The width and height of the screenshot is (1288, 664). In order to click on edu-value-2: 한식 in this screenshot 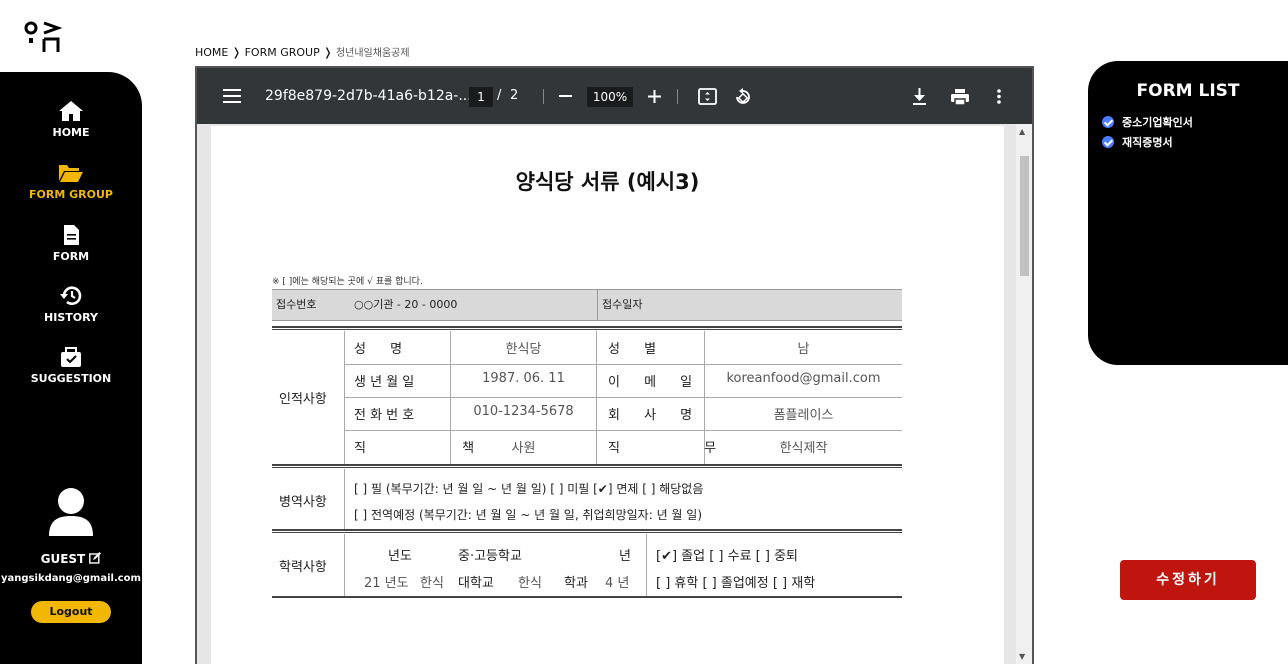, I will do `click(530, 583)`.